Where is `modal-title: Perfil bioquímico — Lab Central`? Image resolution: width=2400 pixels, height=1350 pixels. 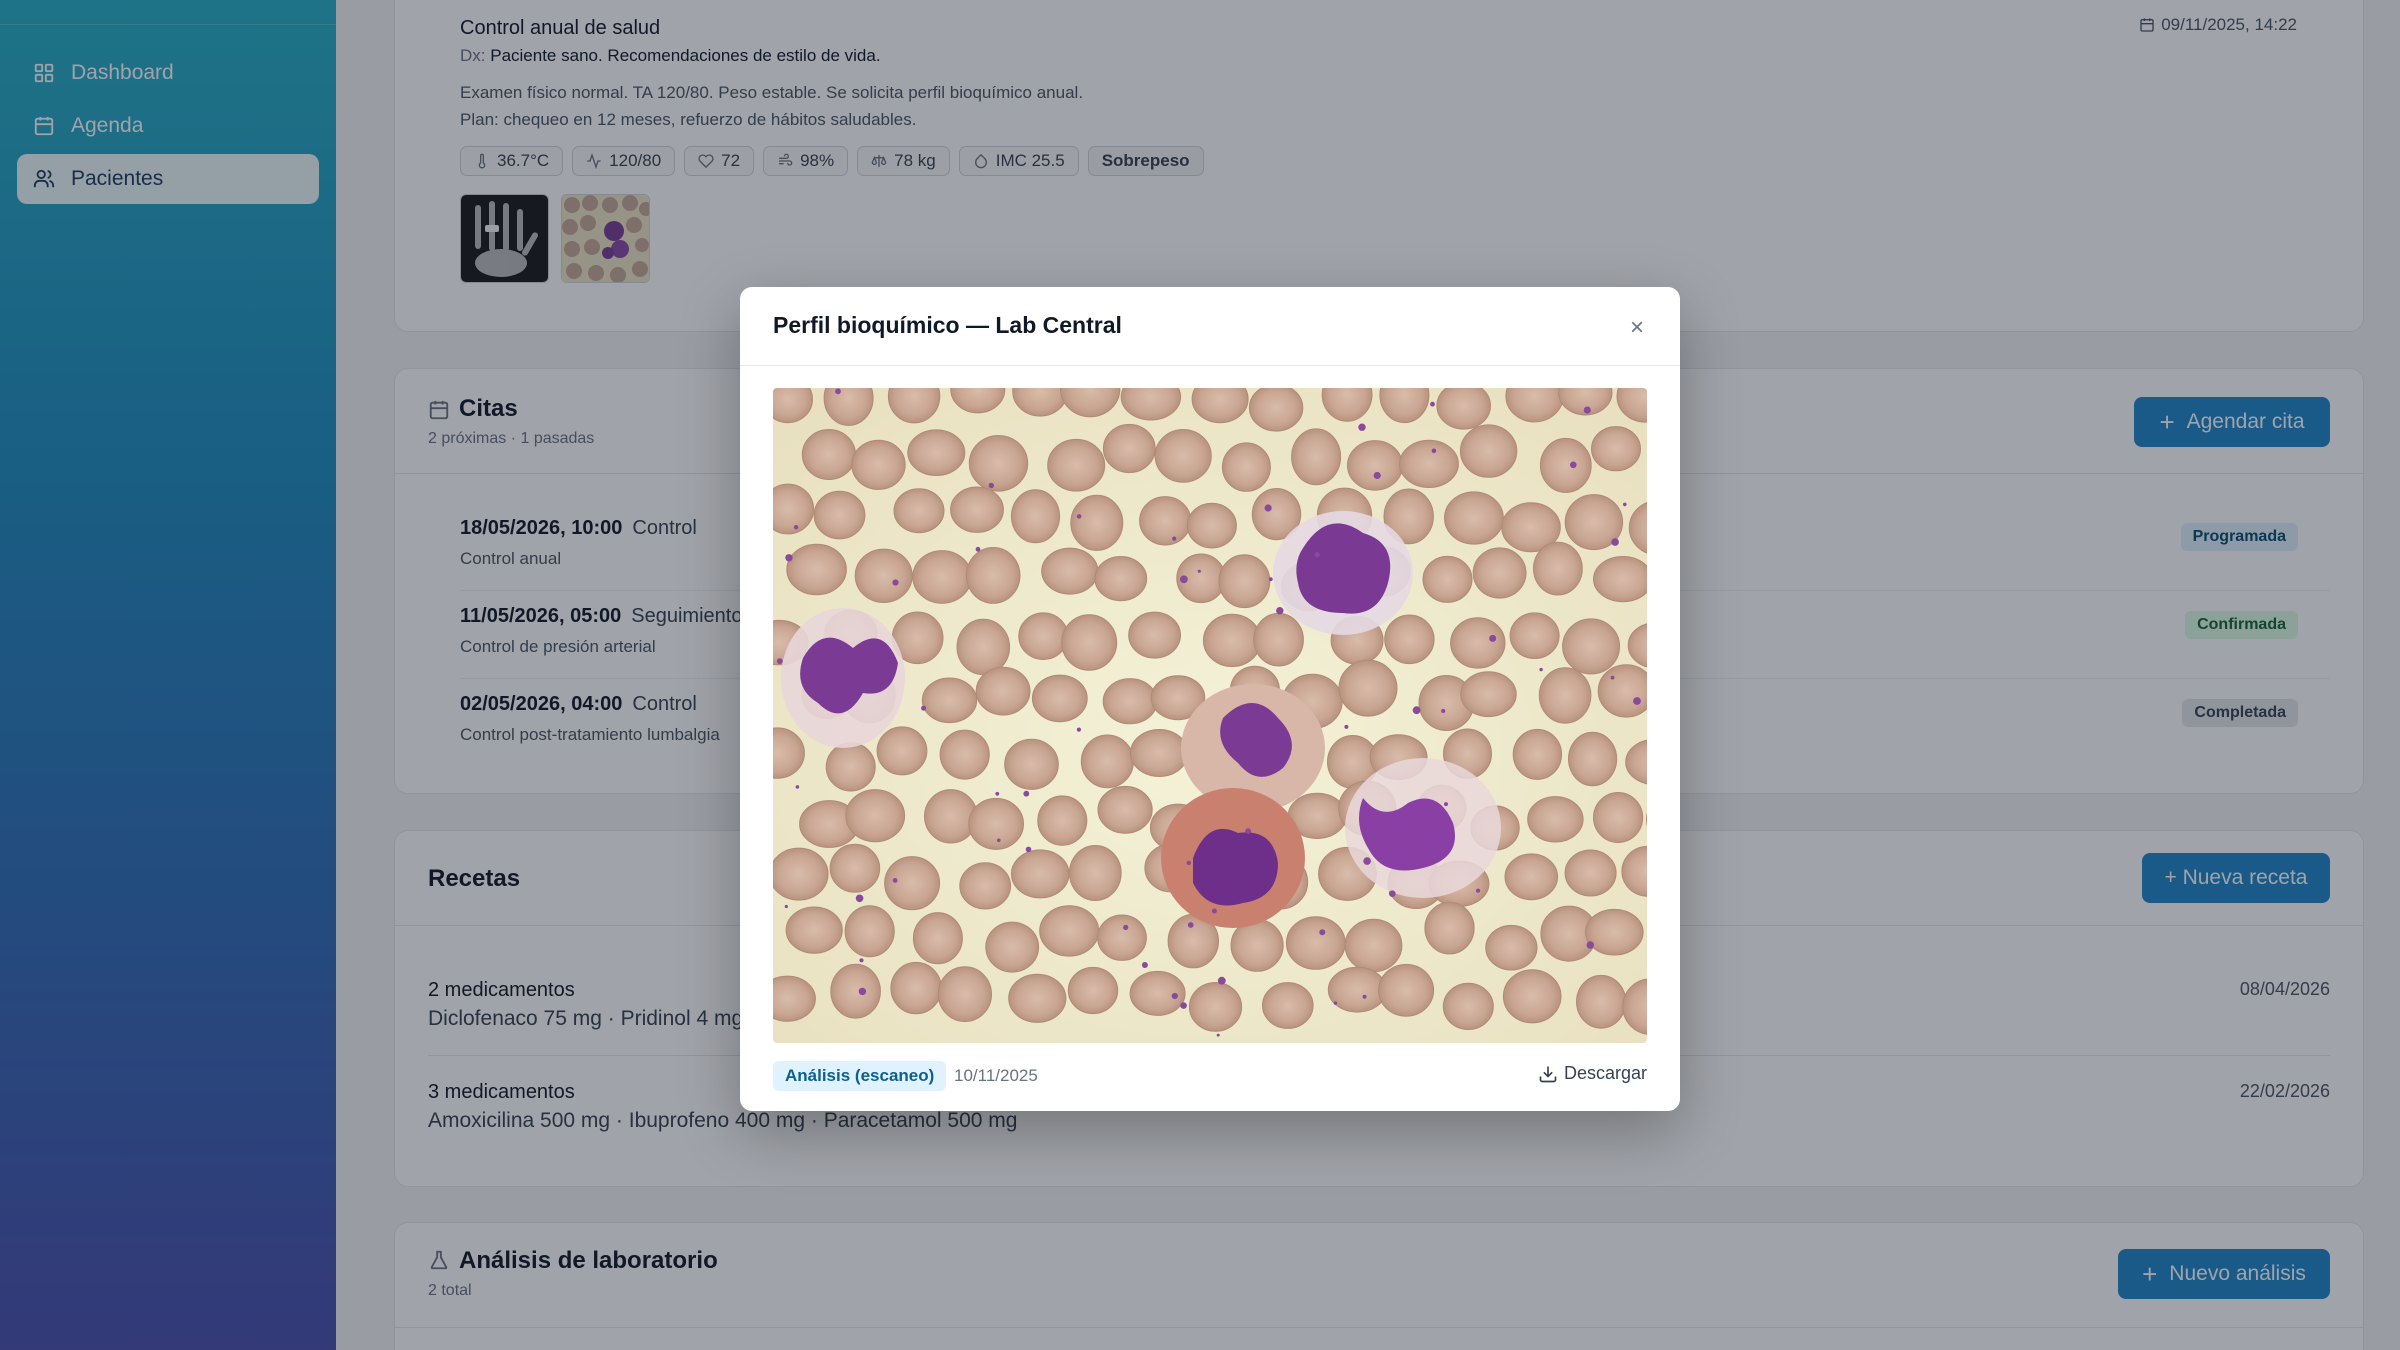 modal-title: Perfil bioquímico — Lab Central is located at coordinates (947, 325).